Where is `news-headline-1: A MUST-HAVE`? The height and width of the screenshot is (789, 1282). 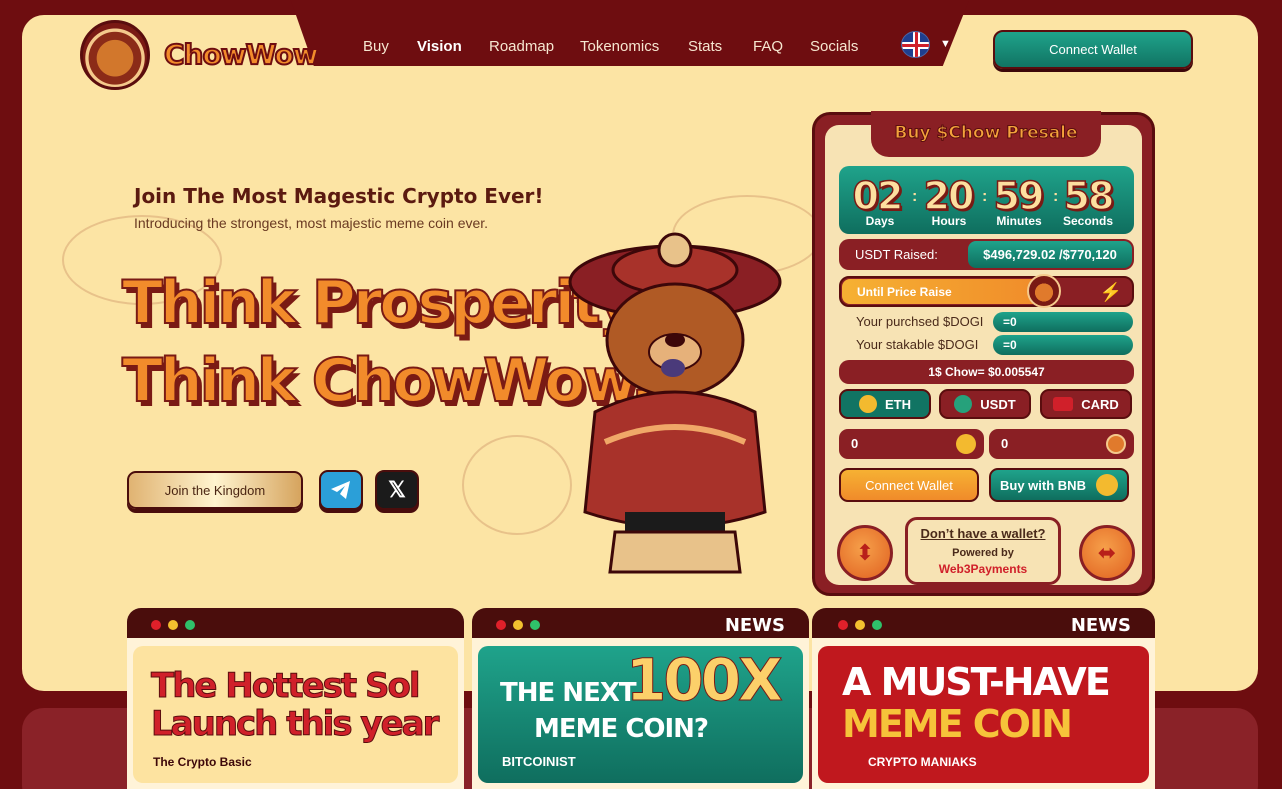
news-headline-1: A MUST-HAVE is located at coordinates (976, 682).